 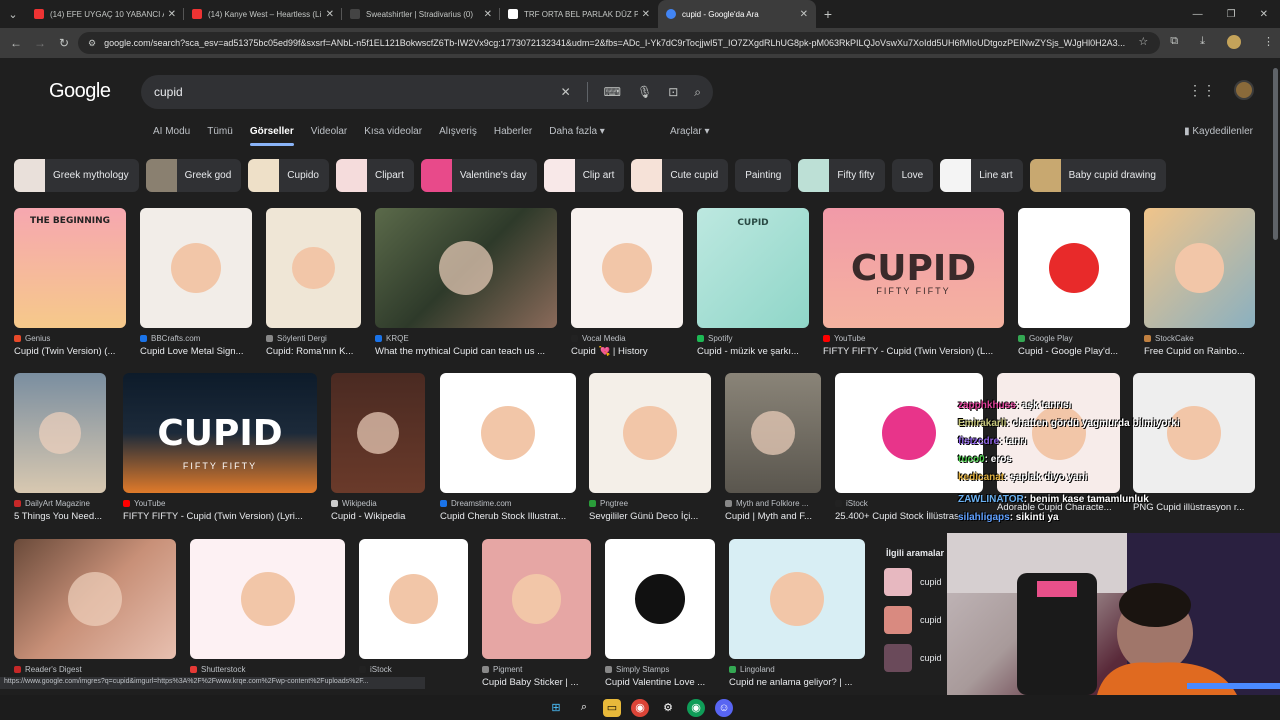 I want to click on page-scrollbar, so click(x=1275, y=154).